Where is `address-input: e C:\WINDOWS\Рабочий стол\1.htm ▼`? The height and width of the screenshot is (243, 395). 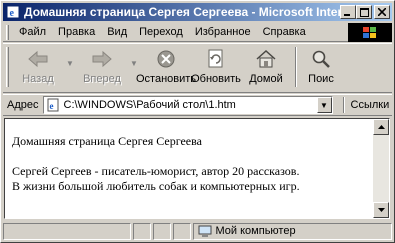 address-input: e C:\WINDOWS\Рабочий стол\1.htm ▼ is located at coordinates (187, 105).